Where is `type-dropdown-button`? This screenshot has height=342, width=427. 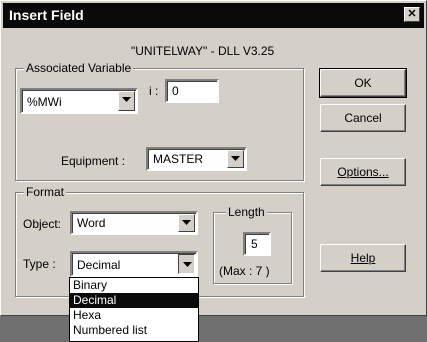
type-dropdown-button is located at coordinates (186, 264).